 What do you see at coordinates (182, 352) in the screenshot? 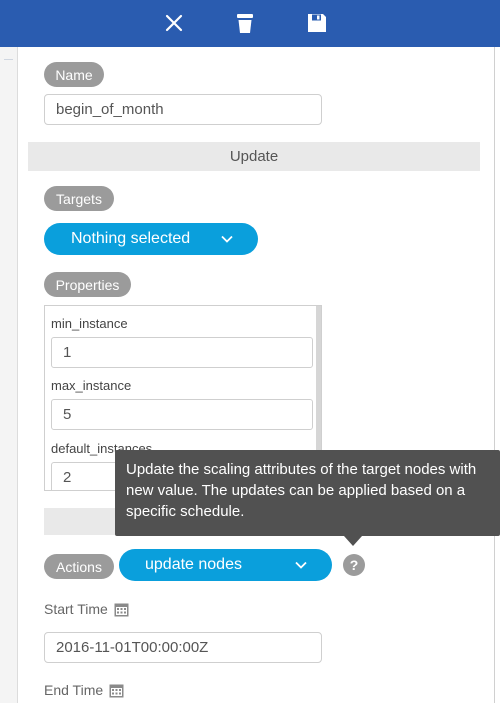
I see `property-input-min-instance: 1` at bounding box center [182, 352].